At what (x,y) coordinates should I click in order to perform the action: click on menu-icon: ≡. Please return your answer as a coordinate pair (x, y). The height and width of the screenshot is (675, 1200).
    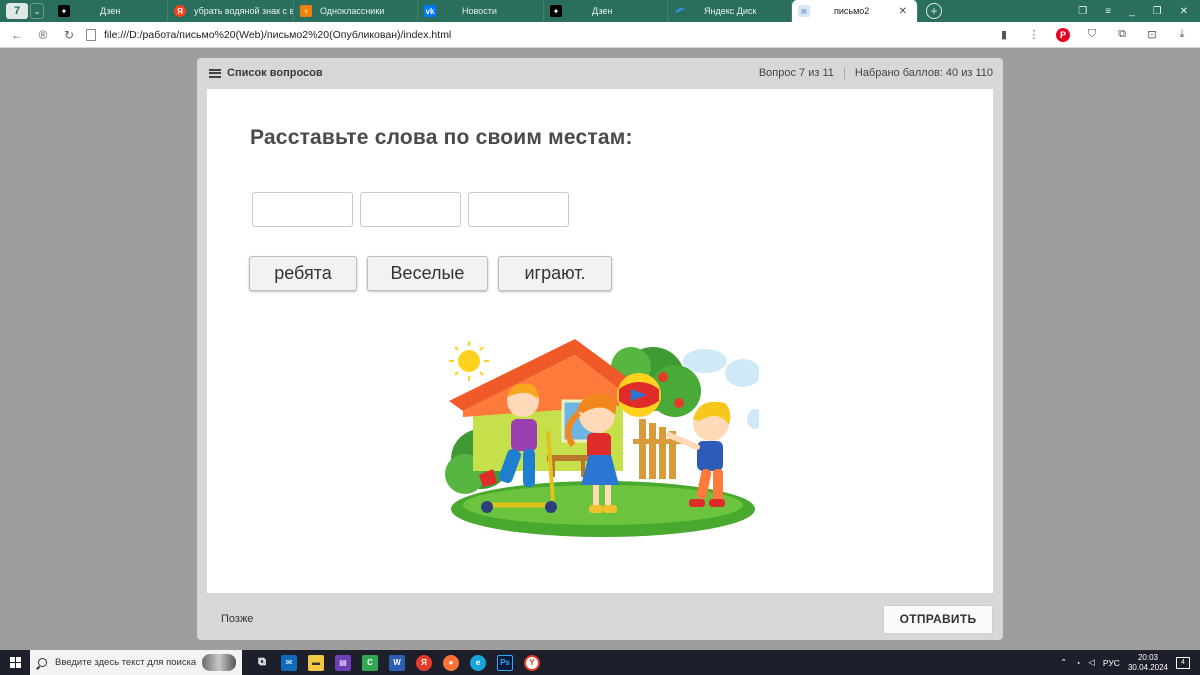
    Looking at the image, I should click on (1108, 11).